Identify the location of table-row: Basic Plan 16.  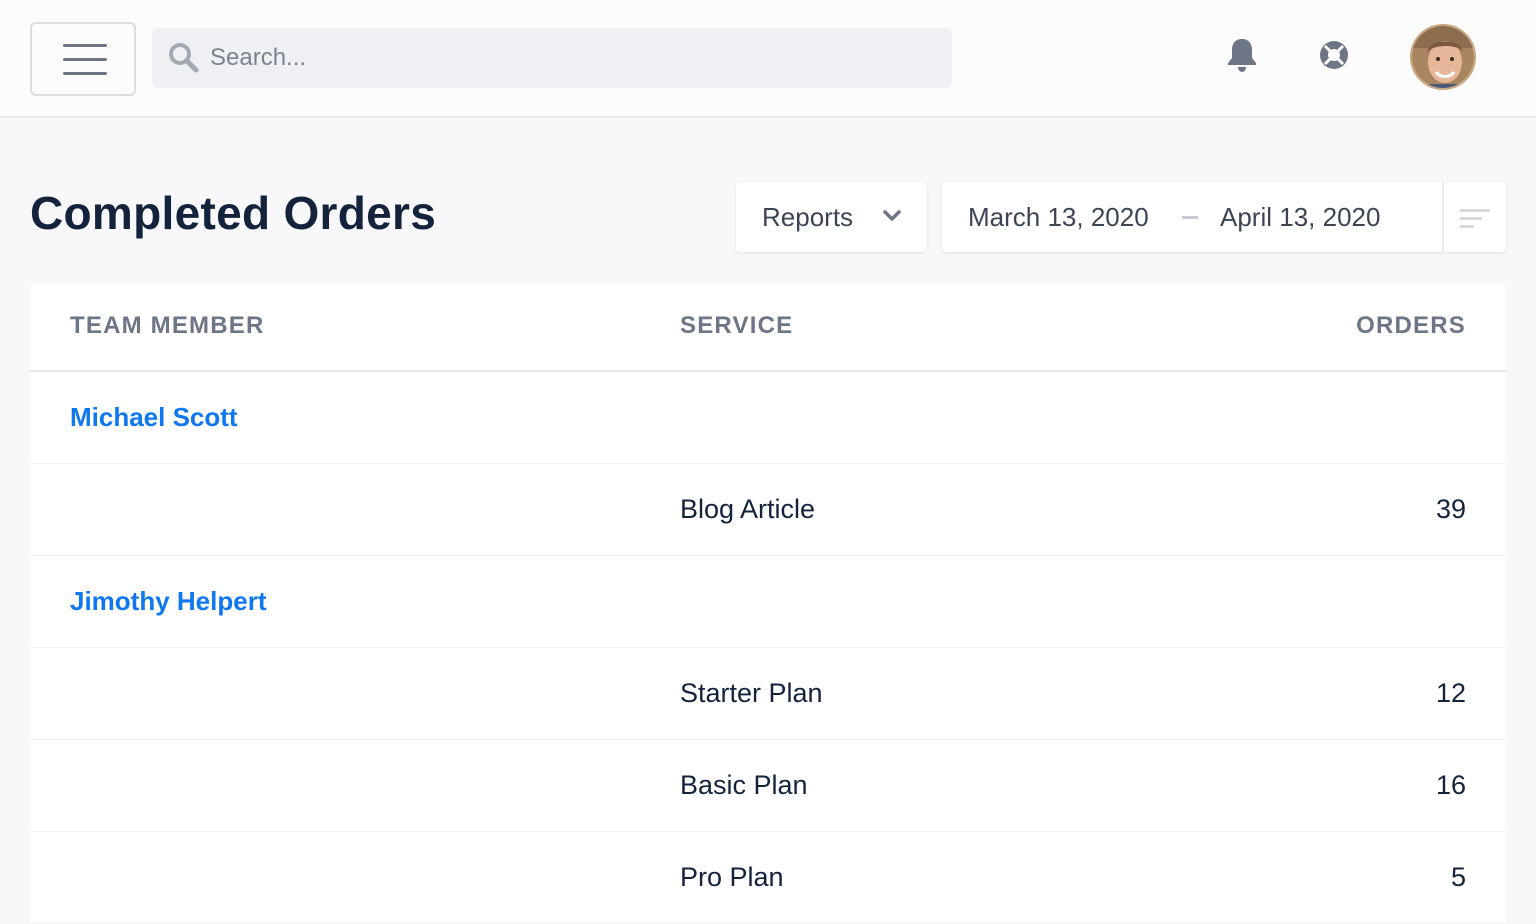
(768, 786).